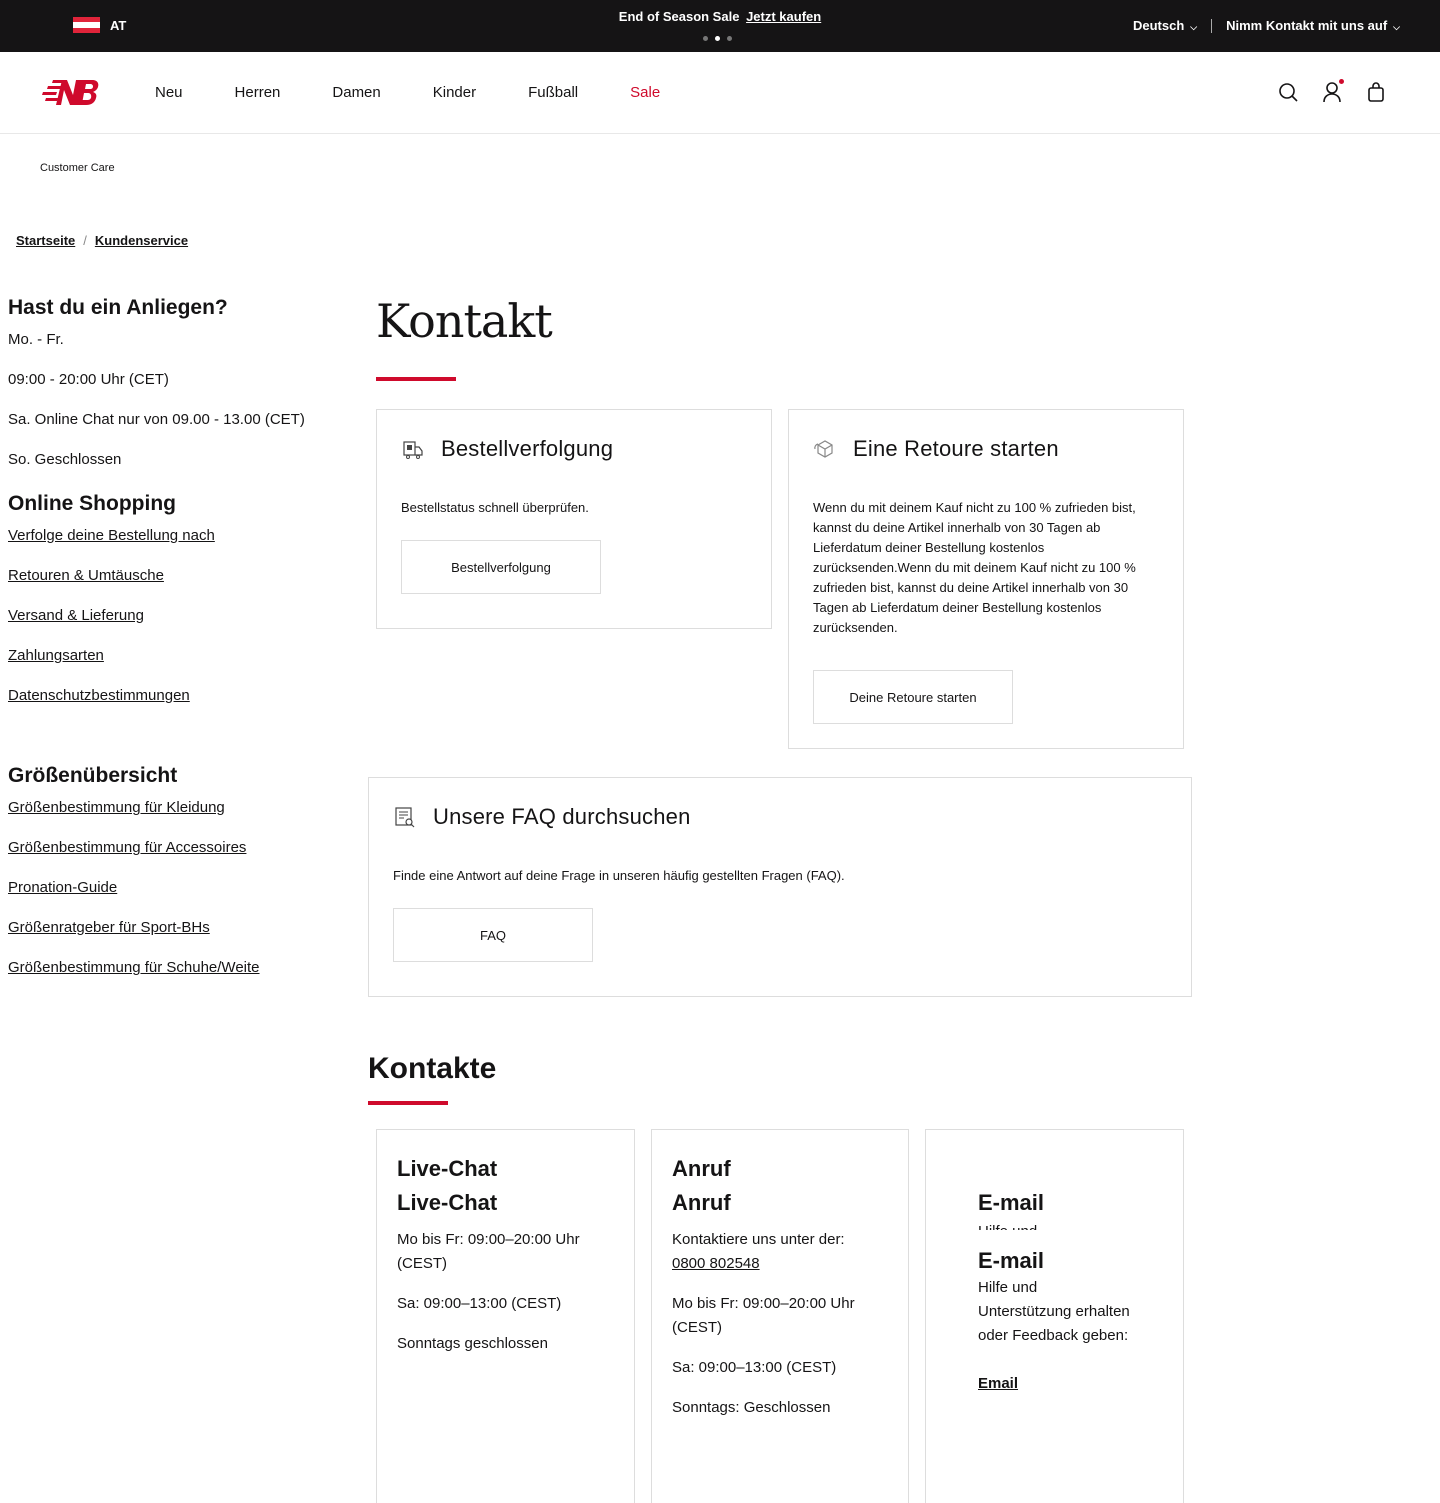  I want to click on card-title: Bestellverfolgung, so click(527, 448).